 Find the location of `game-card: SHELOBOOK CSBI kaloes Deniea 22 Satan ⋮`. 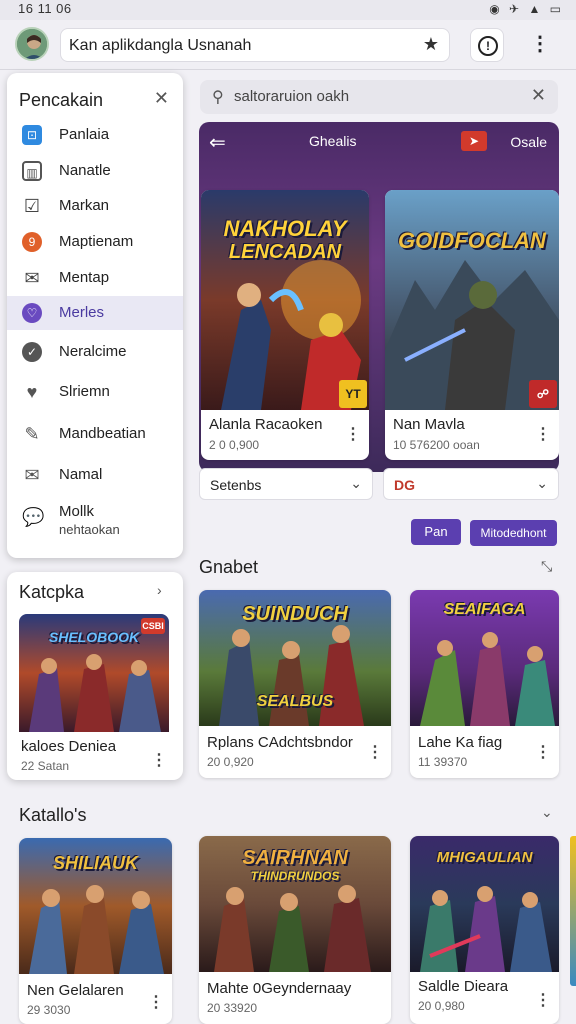

game-card: SHELOBOOK CSBI kaloes Deniea 22 Satan ⋮ is located at coordinates (94, 694).